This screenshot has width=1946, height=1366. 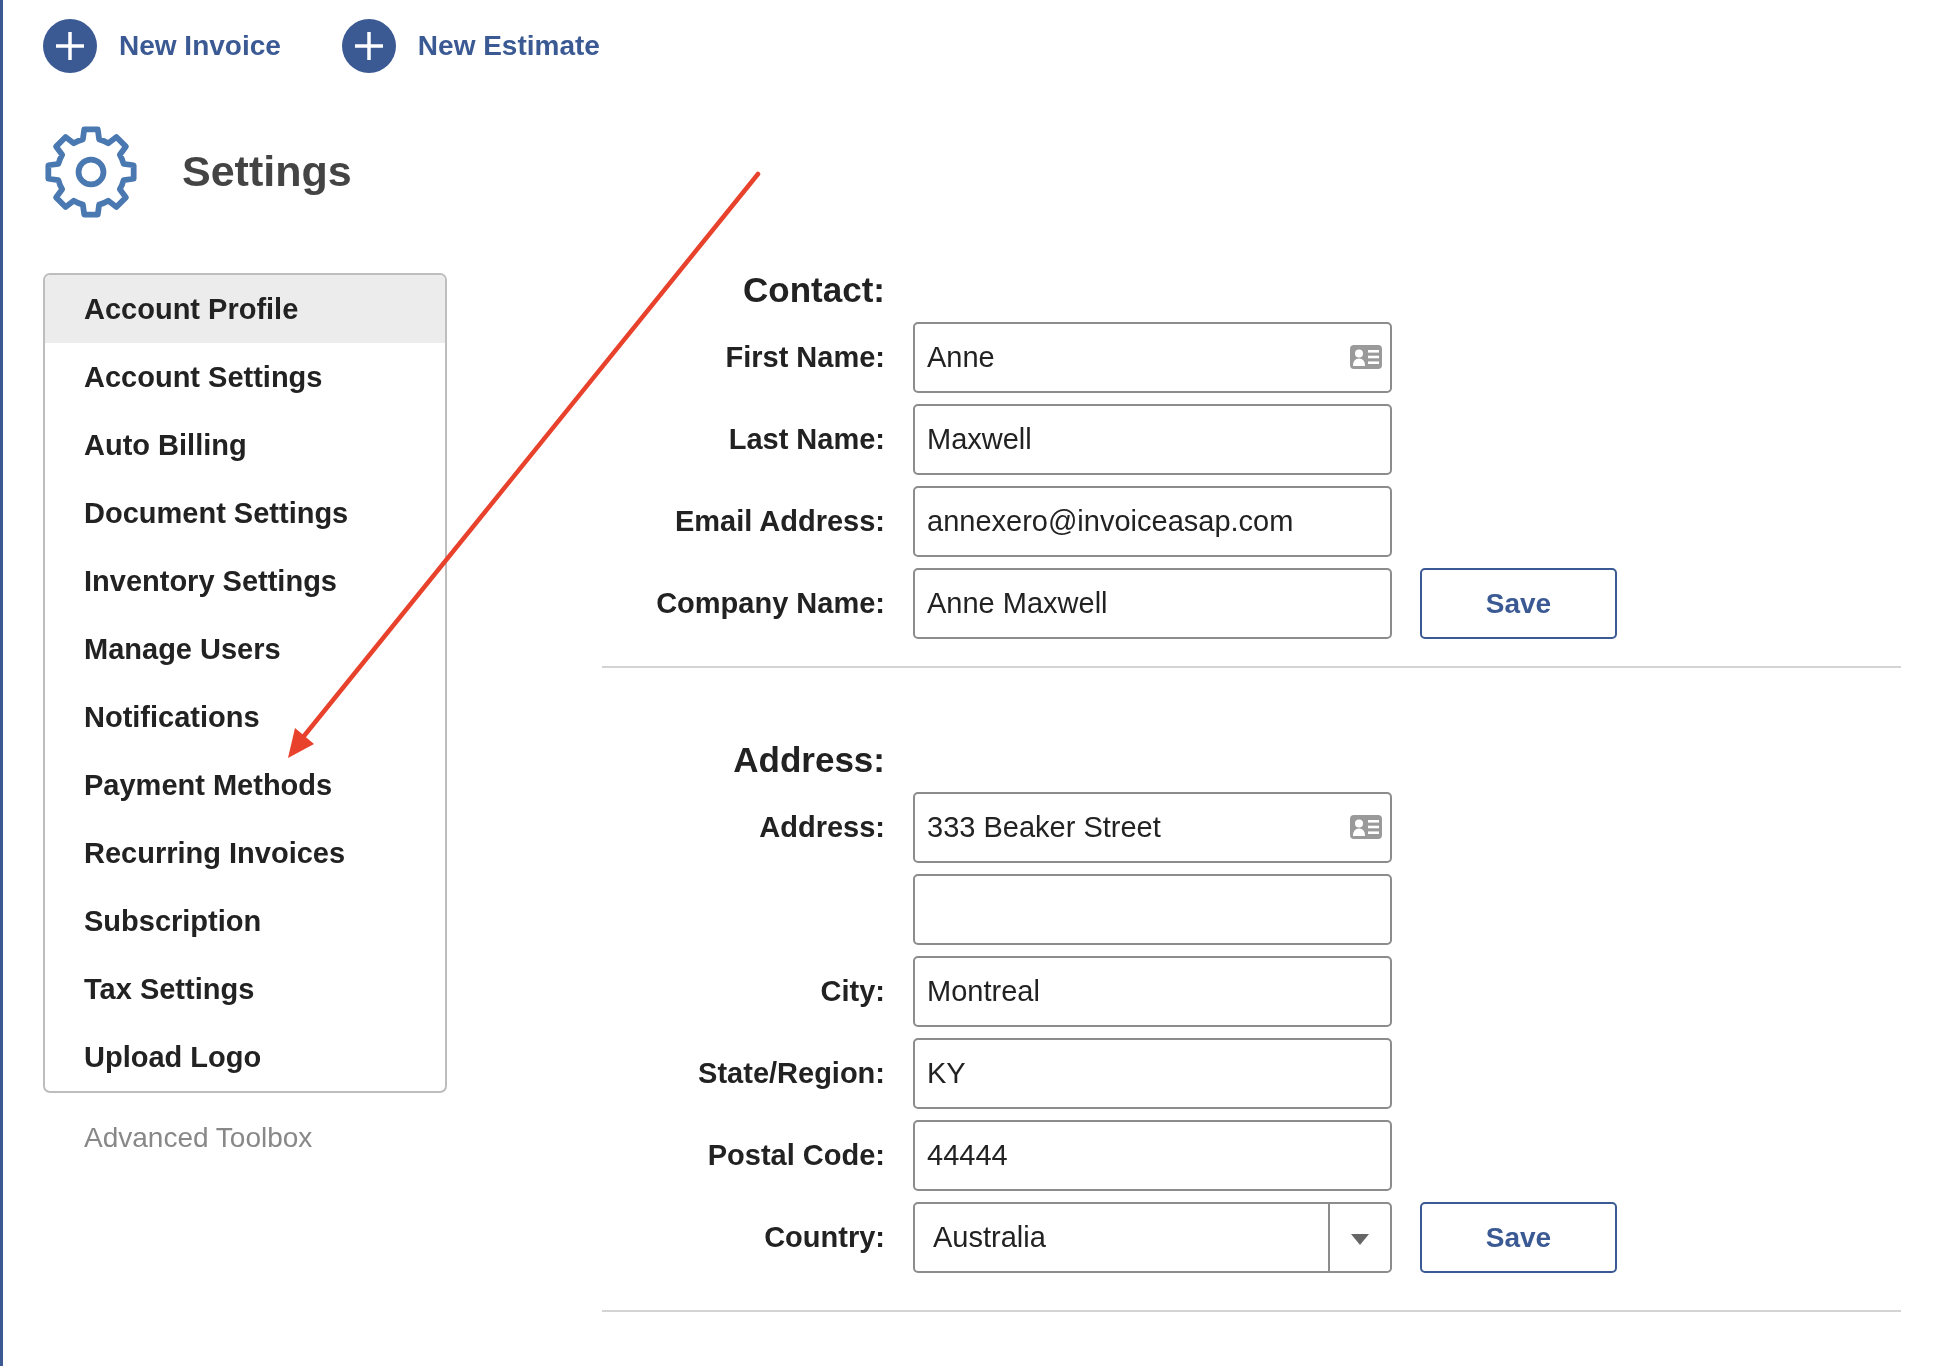 What do you see at coordinates (806, 439) in the screenshot?
I see `field-label: Last Name:` at bounding box center [806, 439].